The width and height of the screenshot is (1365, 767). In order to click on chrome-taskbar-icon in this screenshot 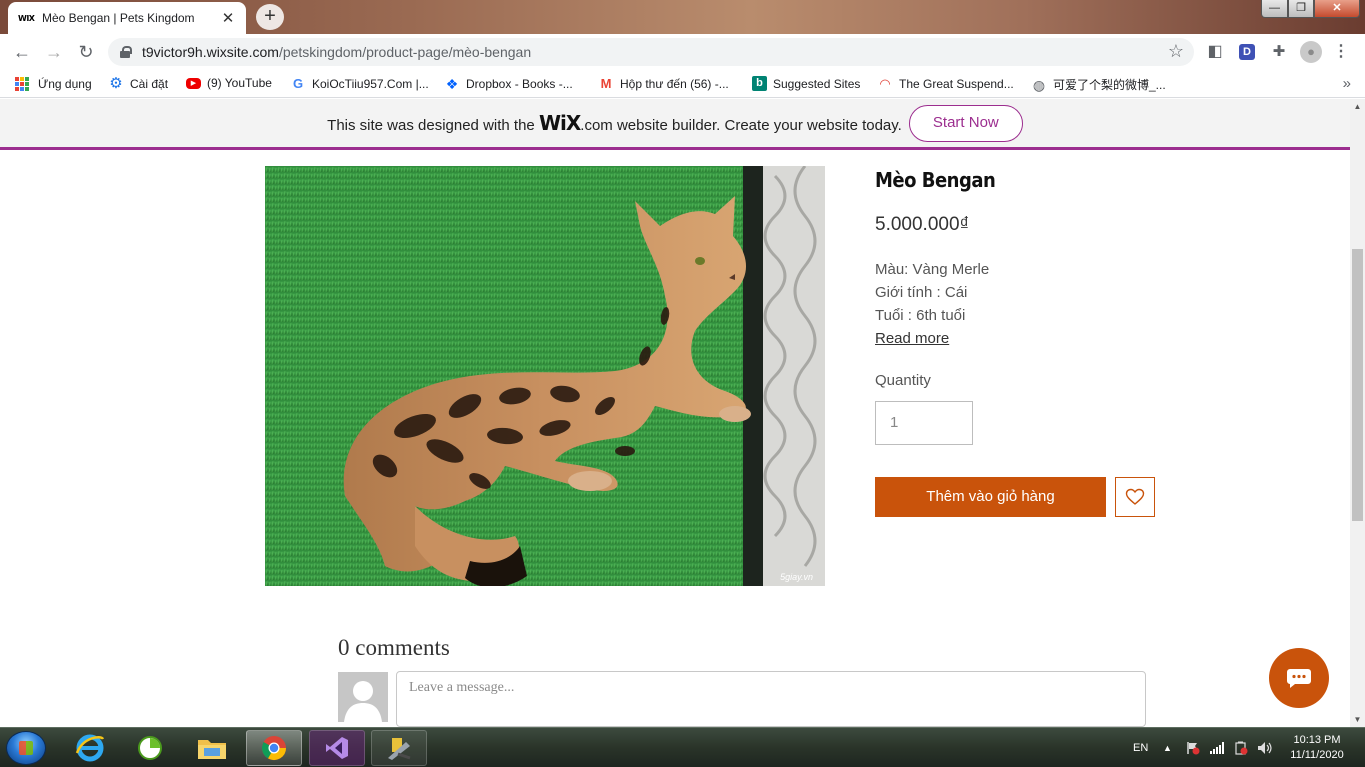, I will do `click(274, 748)`.